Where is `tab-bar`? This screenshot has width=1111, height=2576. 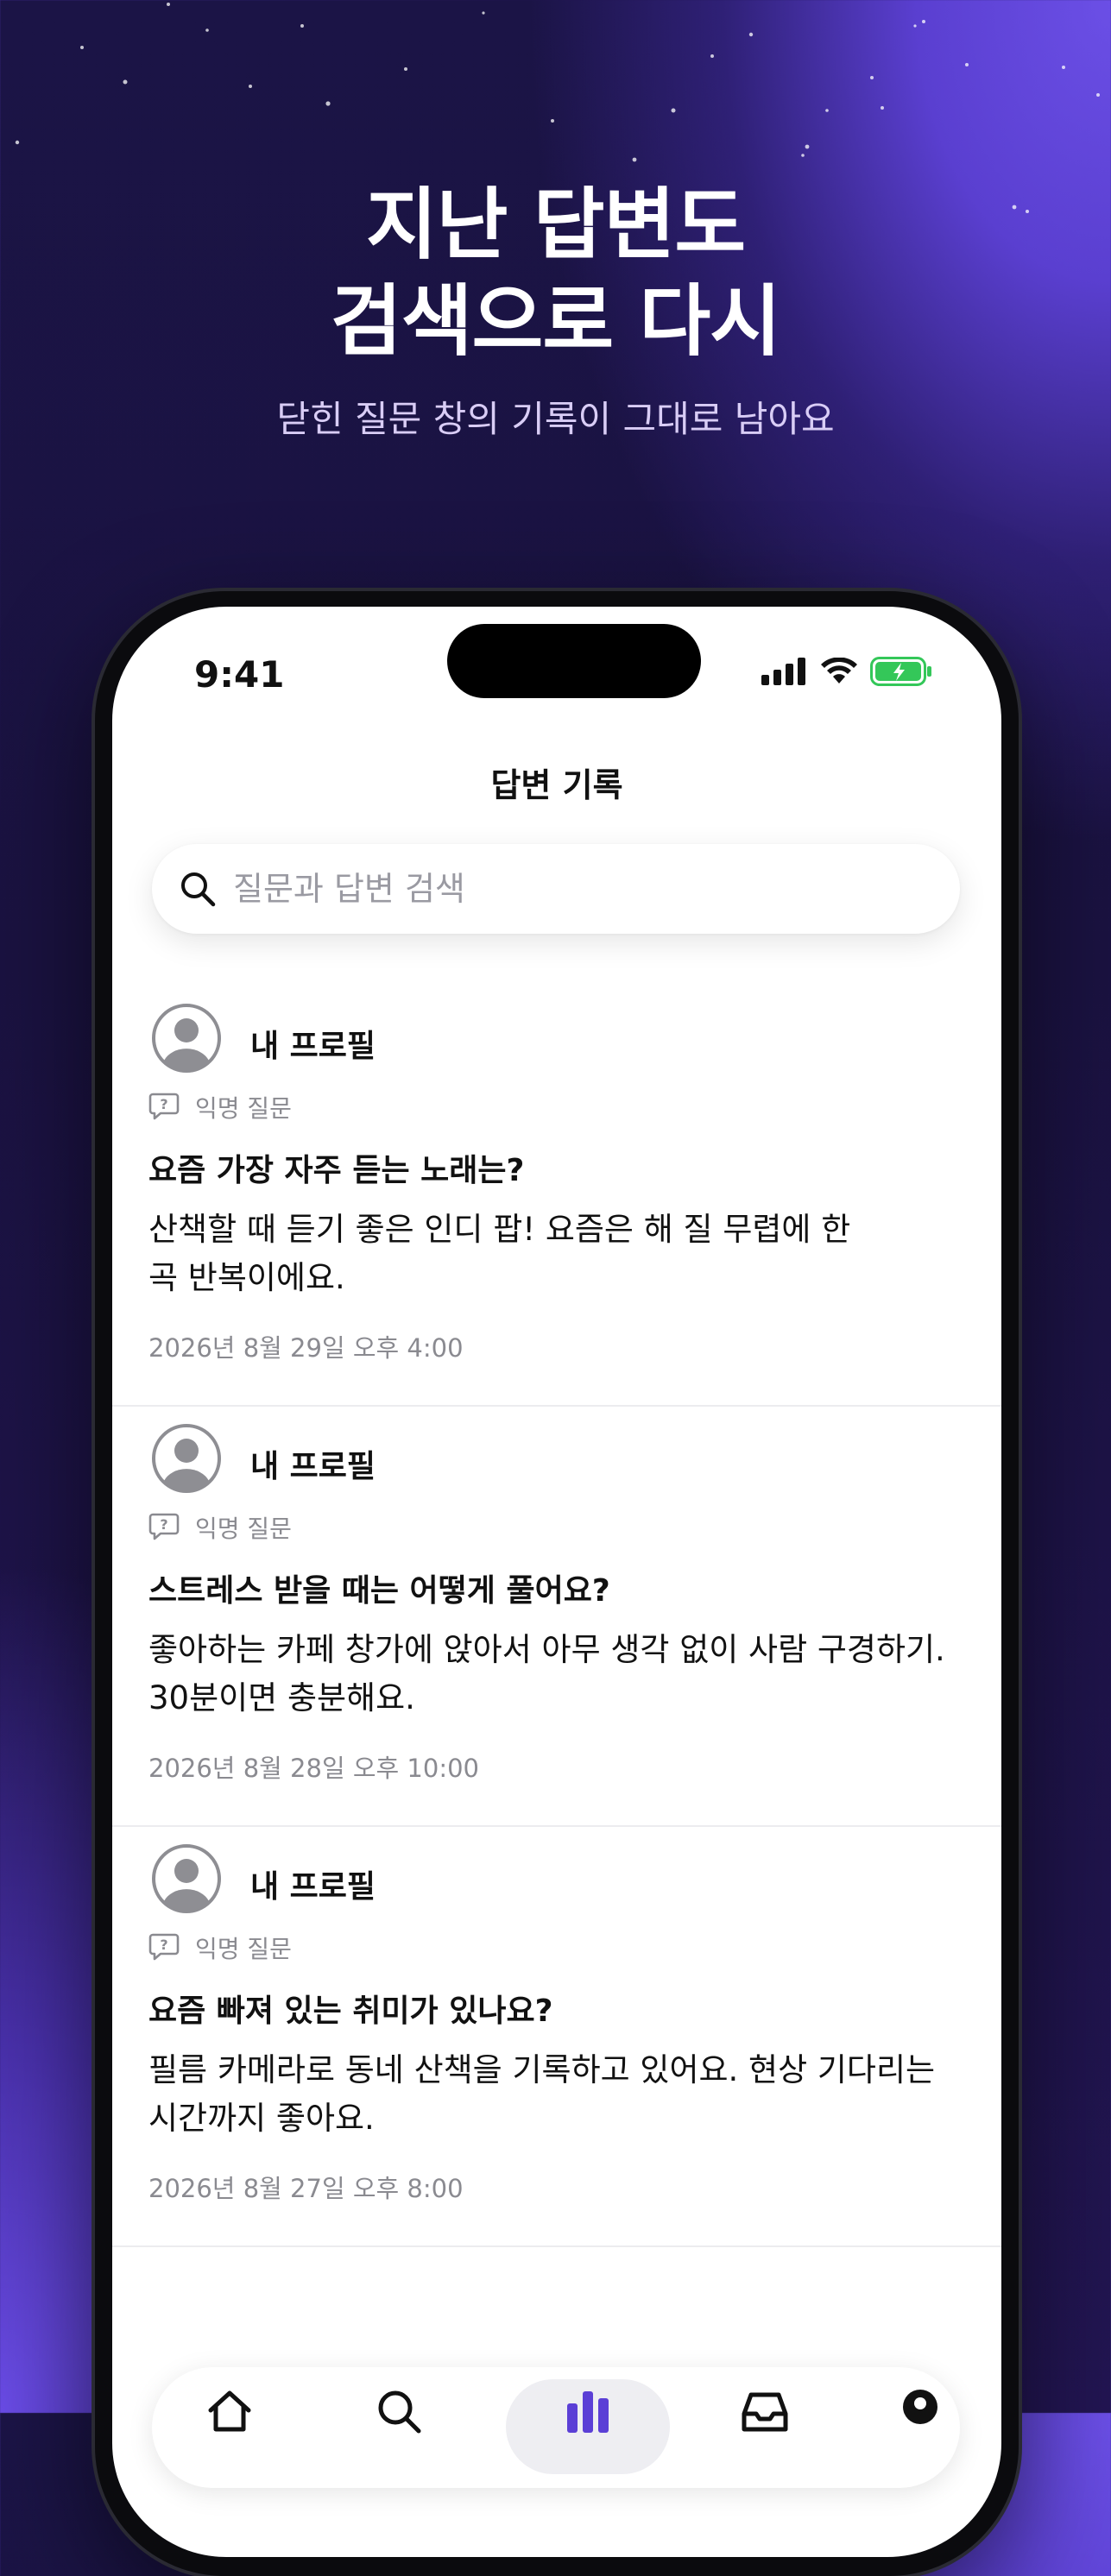
tab-bar is located at coordinates (556, 2427).